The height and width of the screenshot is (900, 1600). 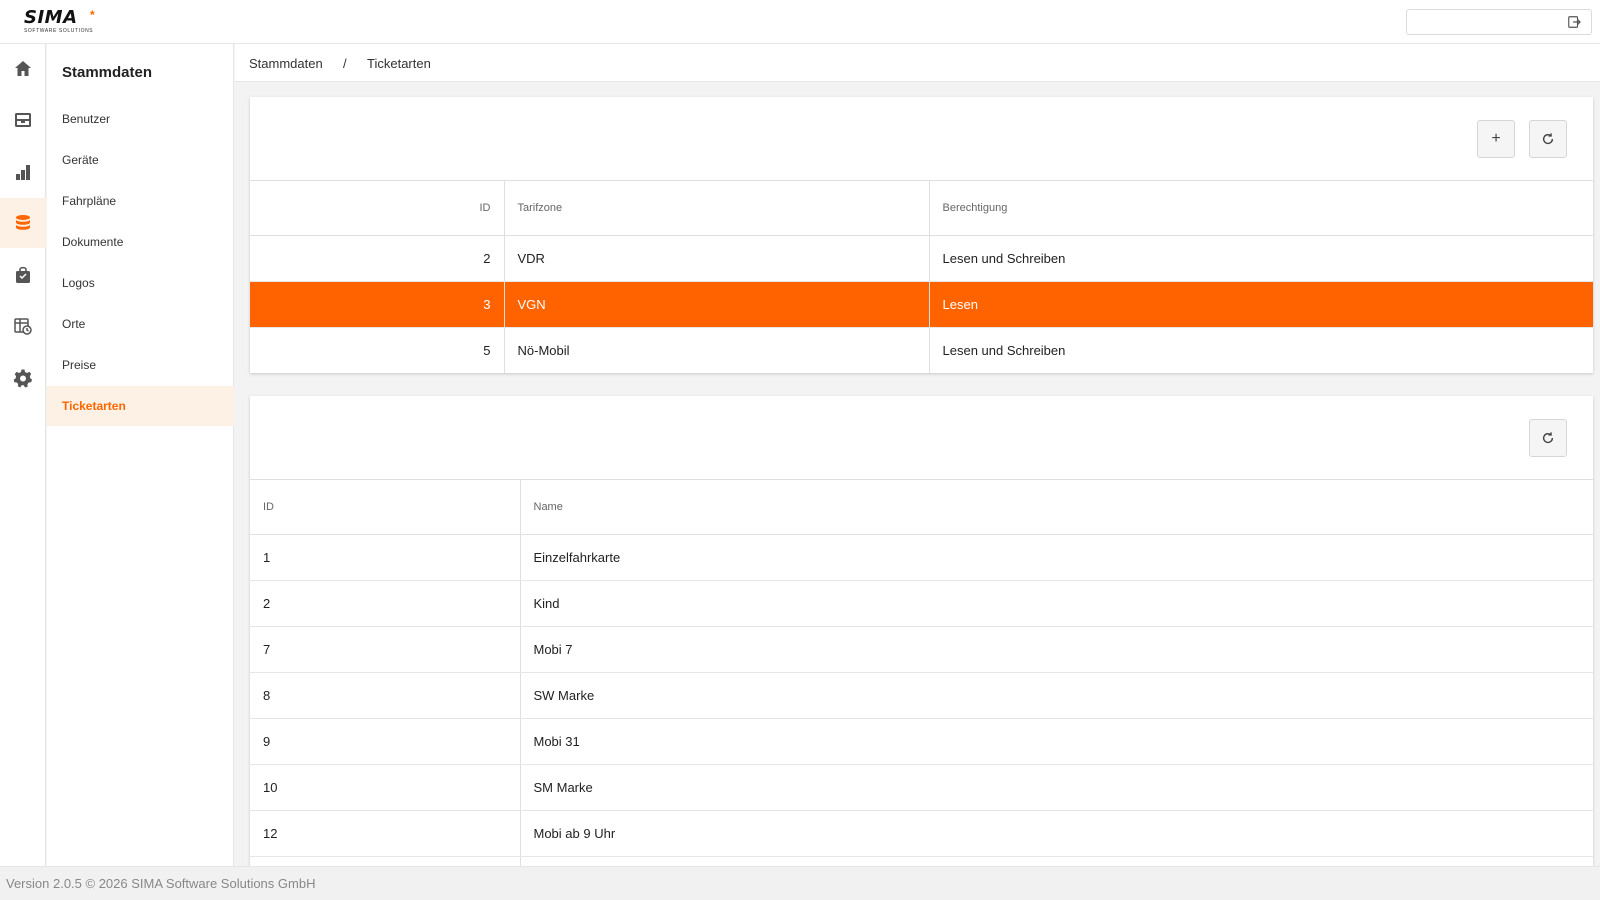 What do you see at coordinates (399, 63) in the screenshot?
I see `breadcrumb-current: Ticketarten` at bounding box center [399, 63].